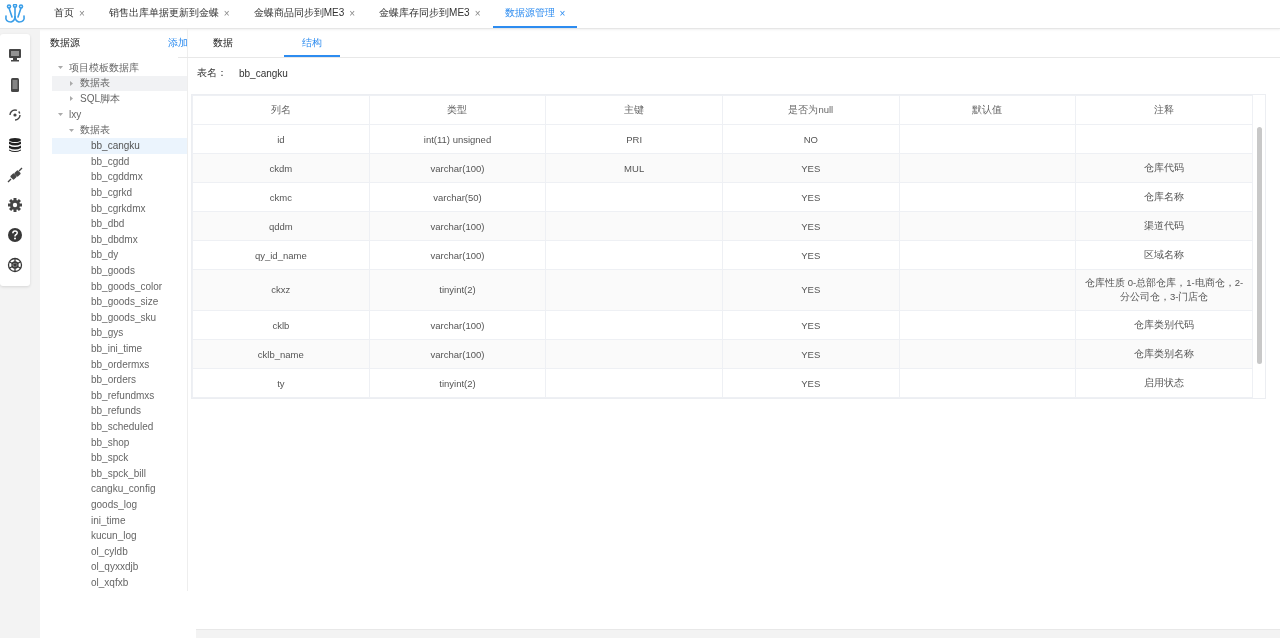 The image size is (1280, 638). What do you see at coordinates (280, 354) in the screenshot?
I see `table-cell: cklb_name` at bounding box center [280, 354].